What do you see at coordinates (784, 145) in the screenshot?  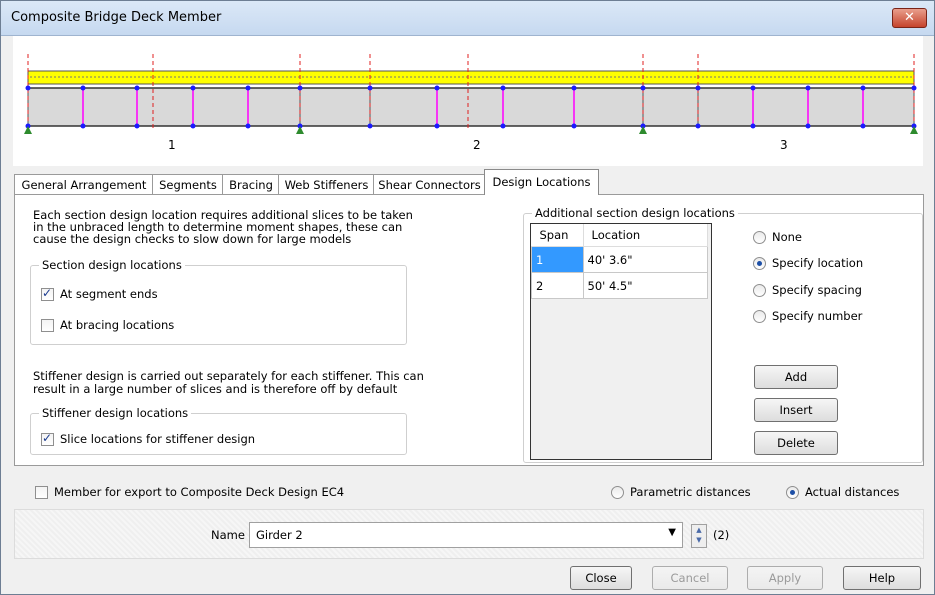 I see `span-label-3: 3` at bounding box center [784, 145].